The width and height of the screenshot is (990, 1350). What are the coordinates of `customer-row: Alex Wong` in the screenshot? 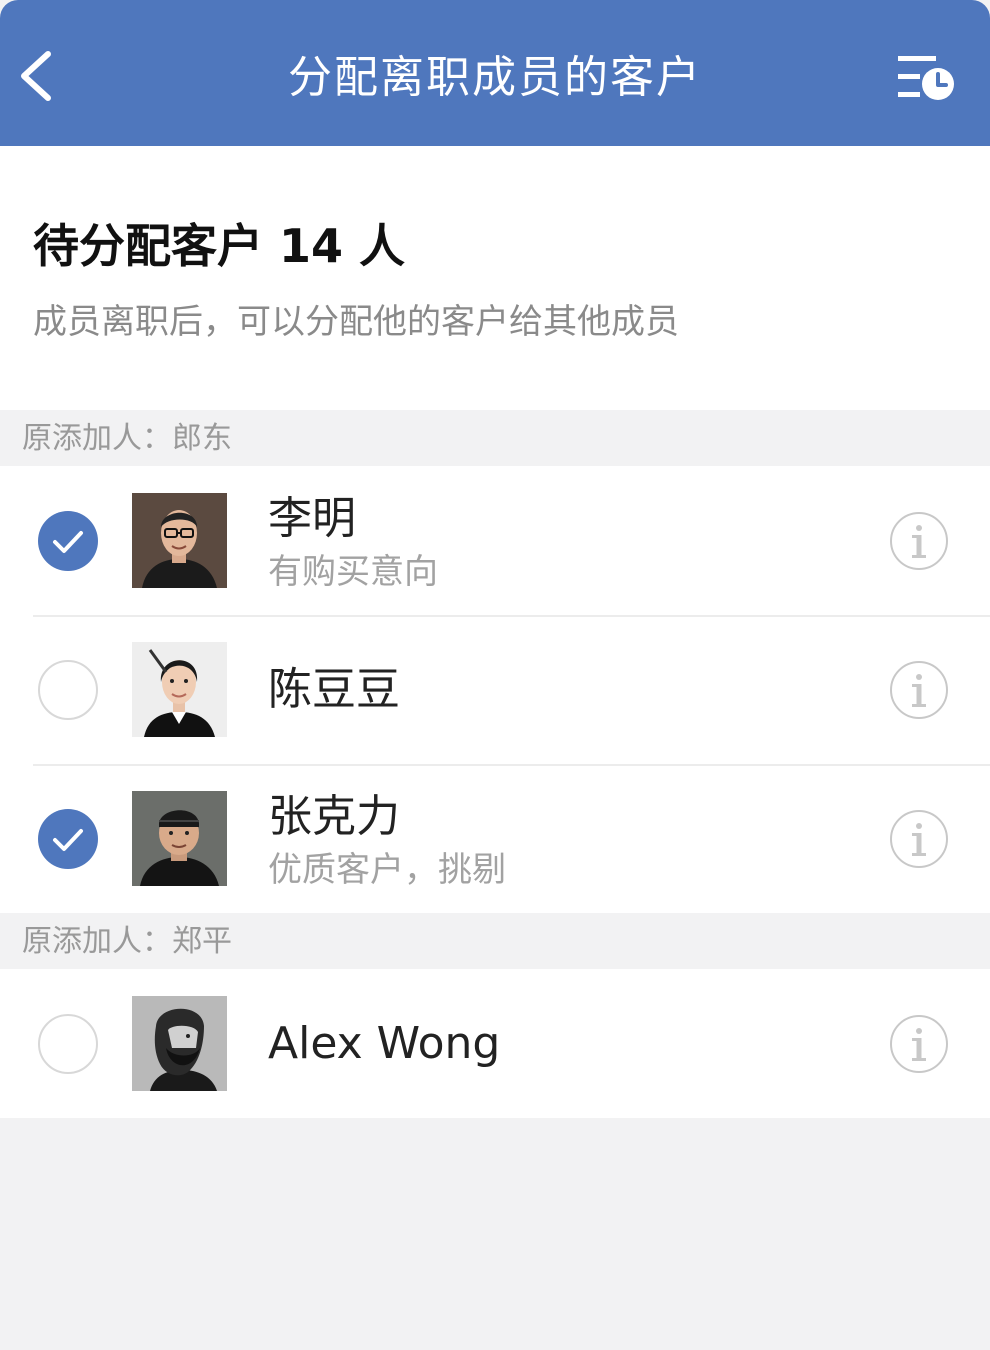 It's located at (495, 1043).